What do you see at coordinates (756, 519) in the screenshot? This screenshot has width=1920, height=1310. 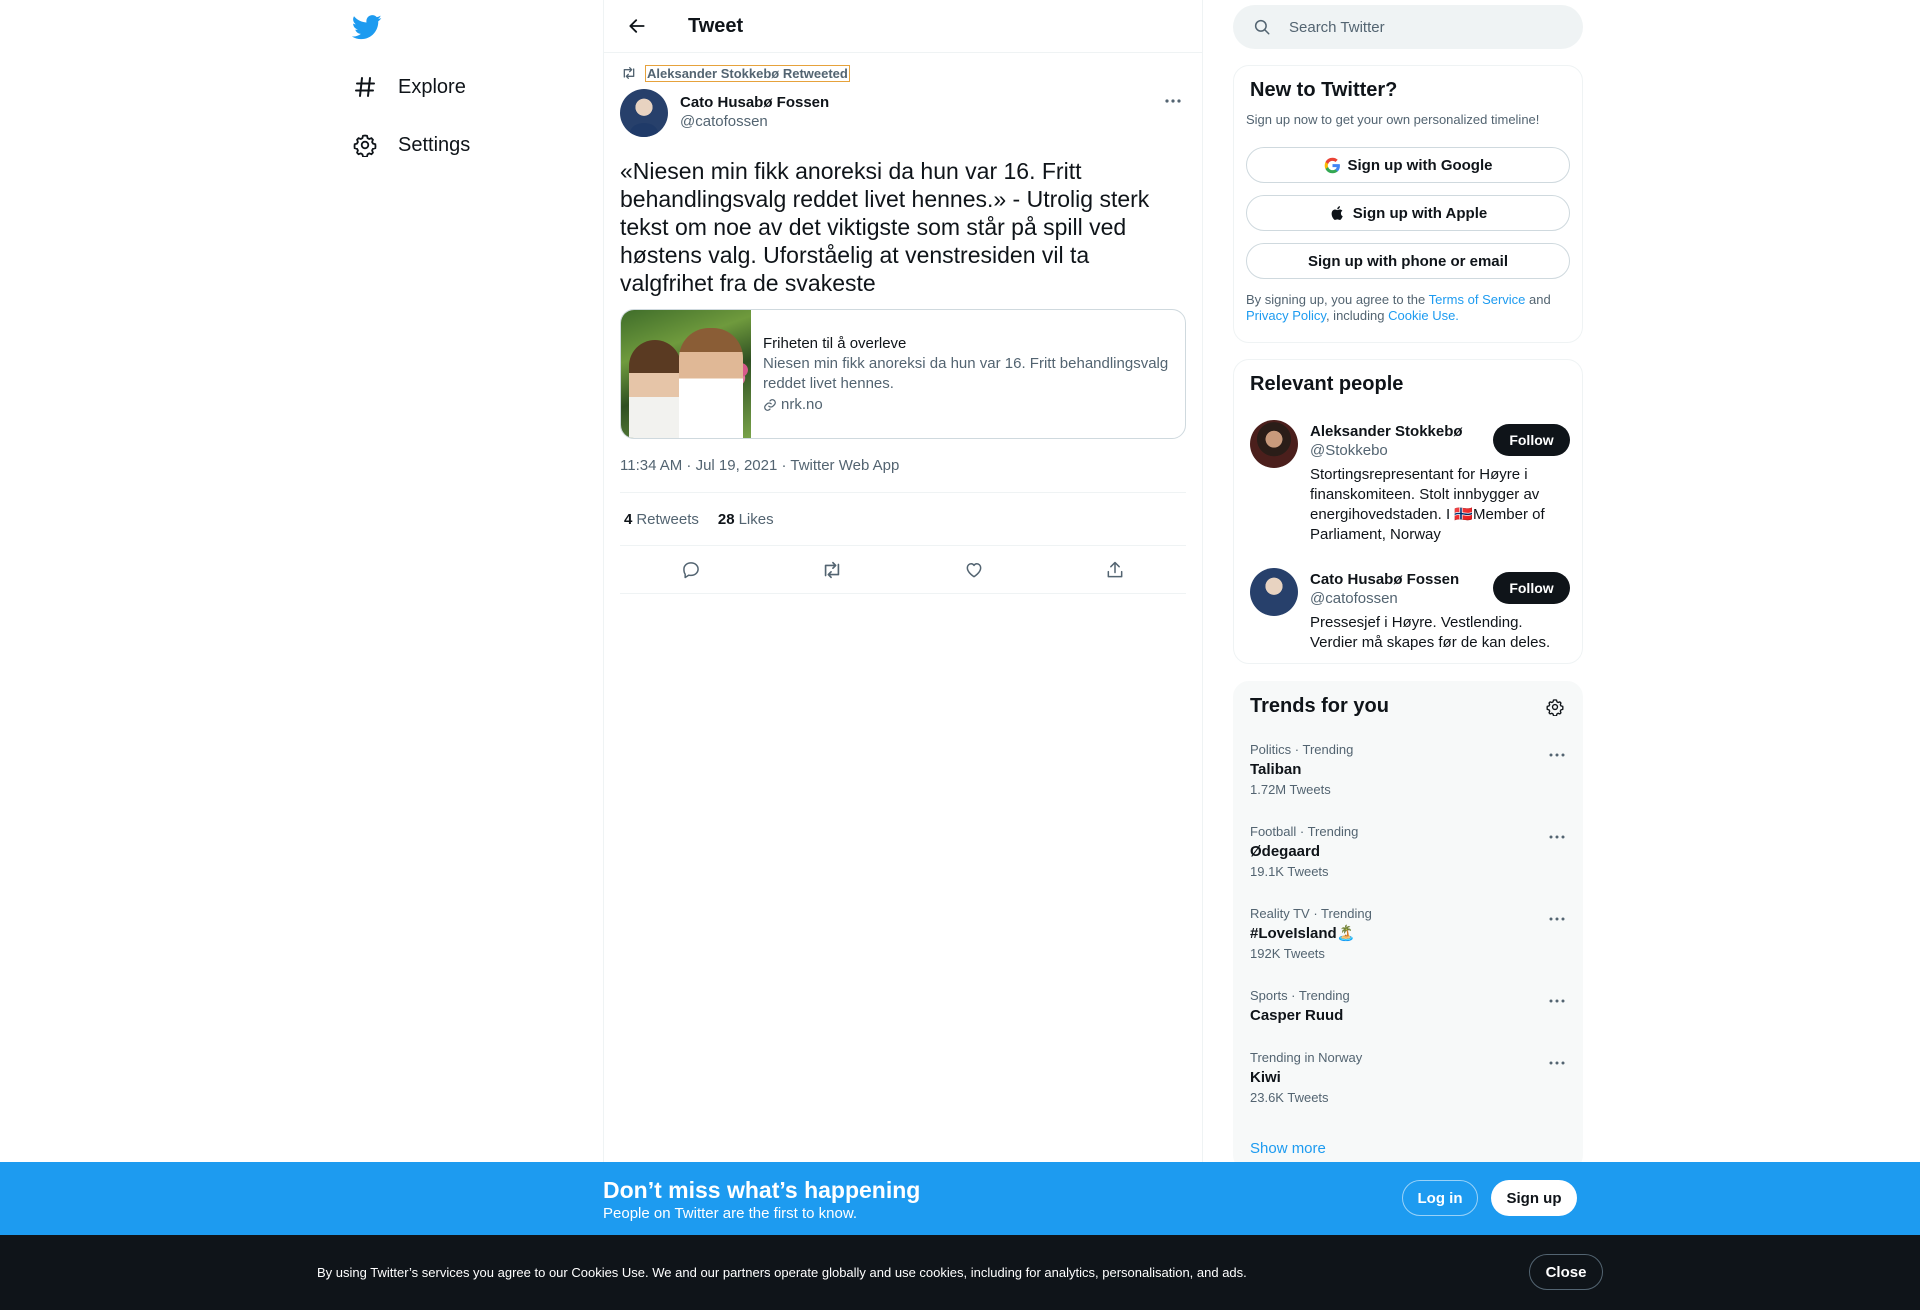 I see `likes-label: Likes` at bounding box center [756, 519].